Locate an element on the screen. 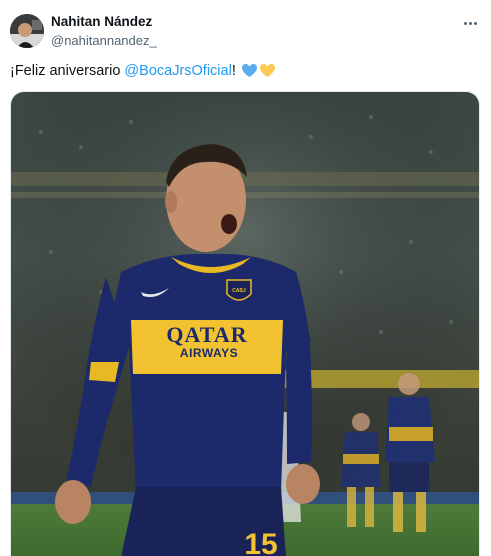 The width and height of the screenshot is (491, 556). yellow-heart-icon is located at coordinates (267, 73).